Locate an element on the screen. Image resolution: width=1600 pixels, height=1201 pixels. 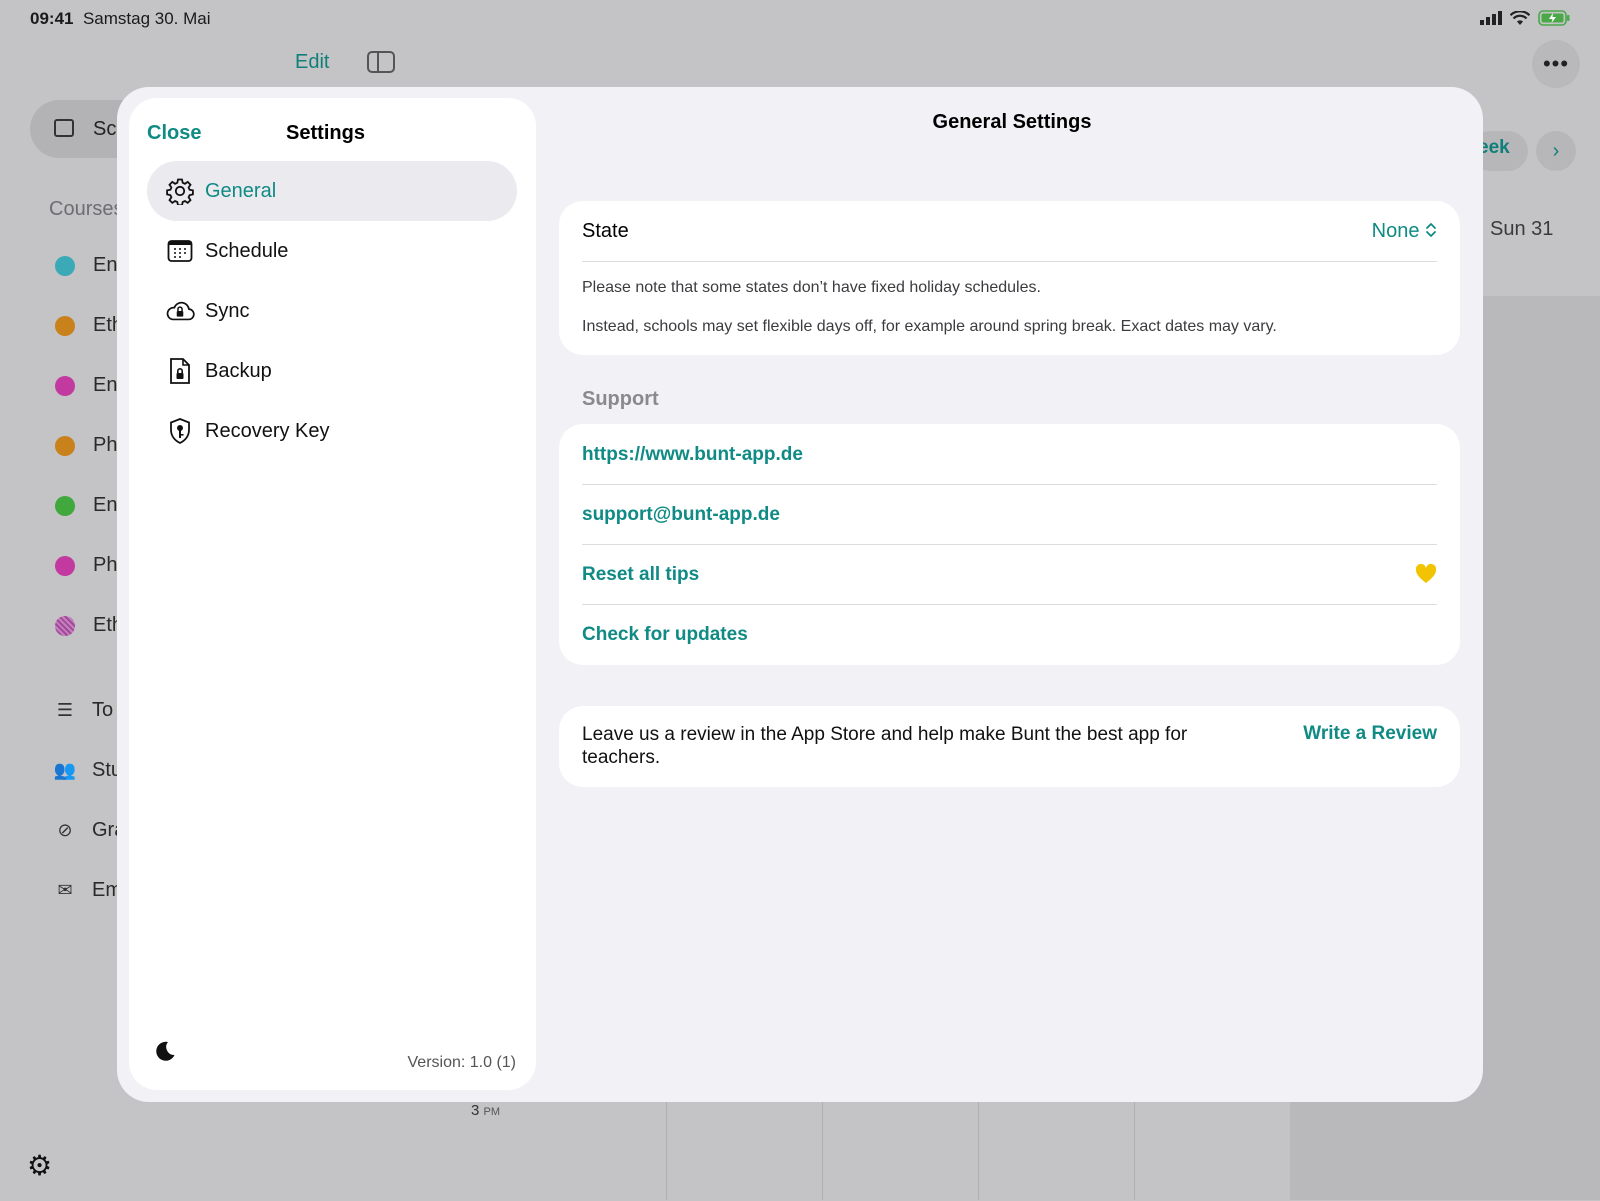
courses-section-header: Courses is located at coordinates (86, 209).